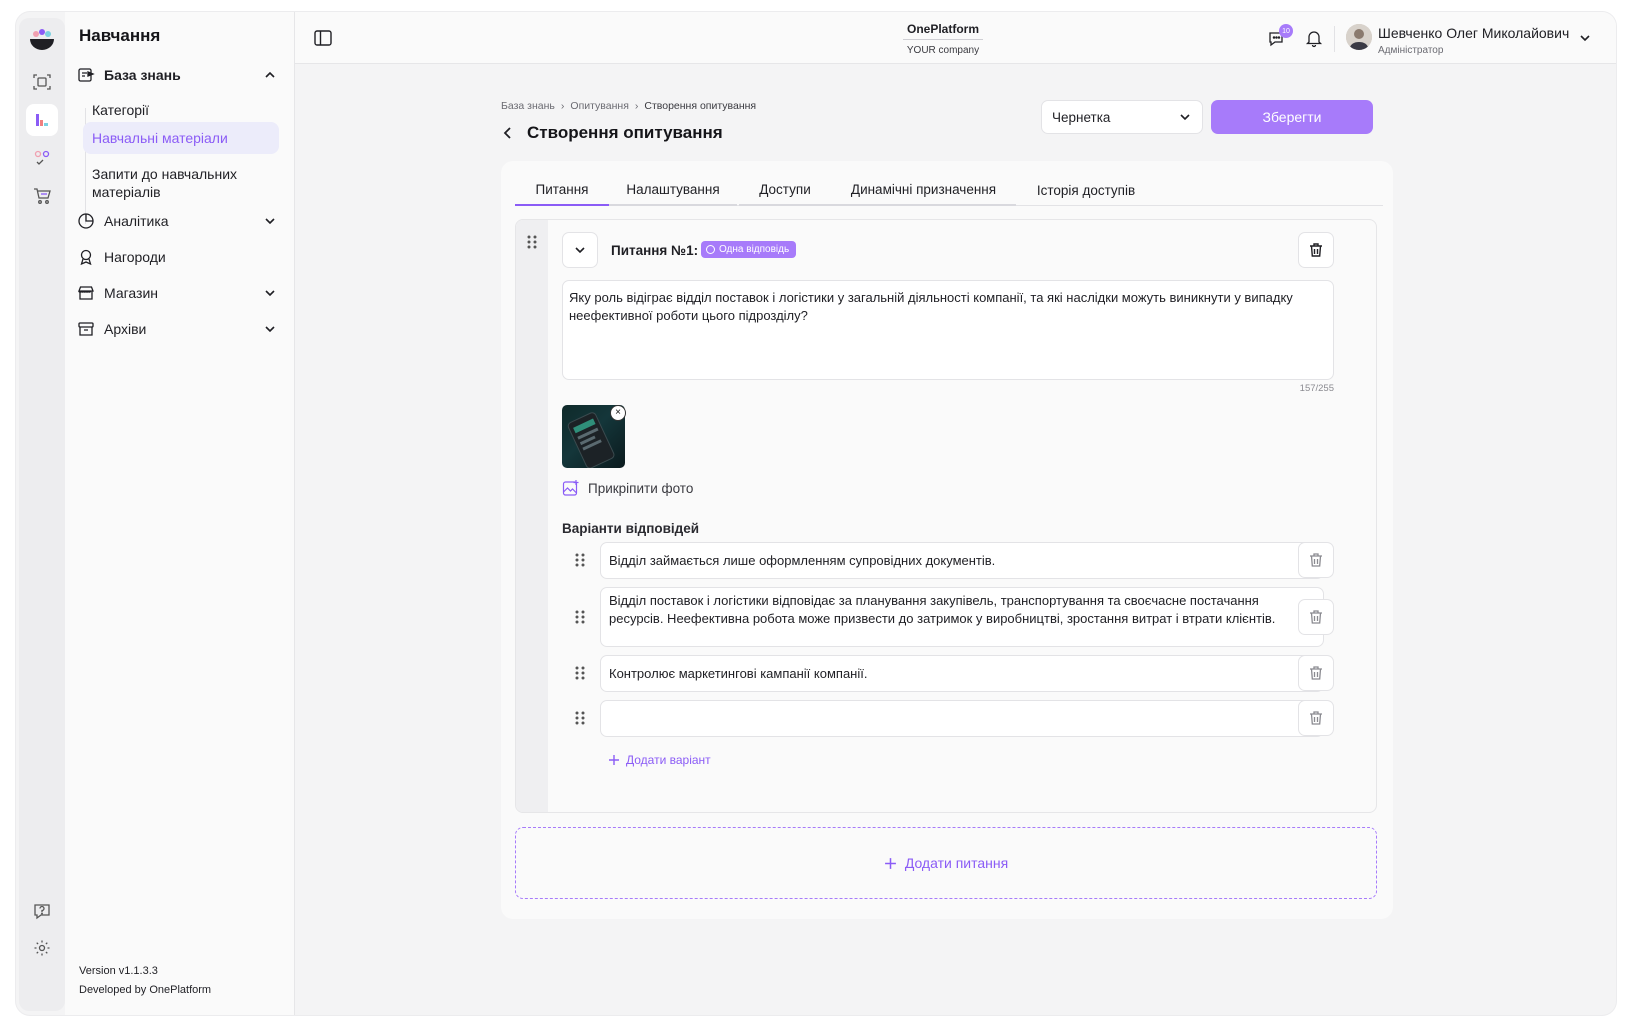 This screenshot has height=1032, width=1632. Describe the element at coordinates (86, 257) in the screenshot. I see `award-icon` at that location.